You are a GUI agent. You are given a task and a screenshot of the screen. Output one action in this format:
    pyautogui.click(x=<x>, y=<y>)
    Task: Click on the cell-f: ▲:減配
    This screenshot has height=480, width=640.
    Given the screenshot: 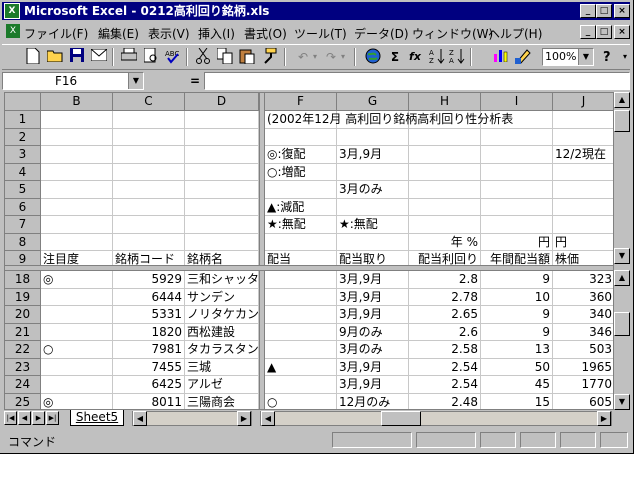 What is the action you would take?
    pyautogui.click(x=301, y=207)
    